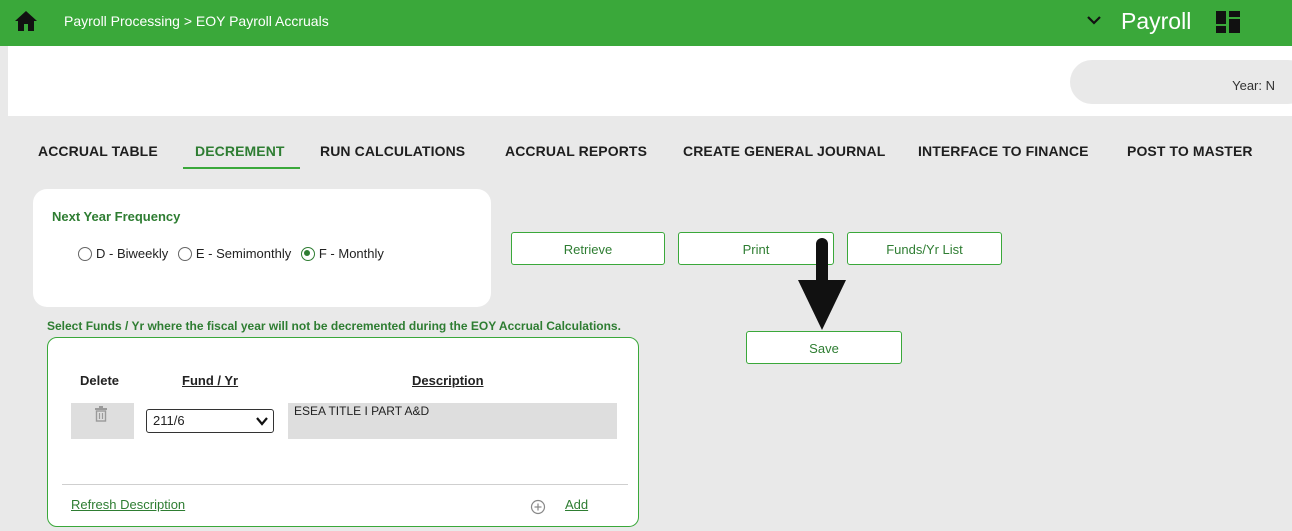 The height and width of the screenshot is (531, 1292). I want to click on radio-label: F - Monthly, so click(351, 253).